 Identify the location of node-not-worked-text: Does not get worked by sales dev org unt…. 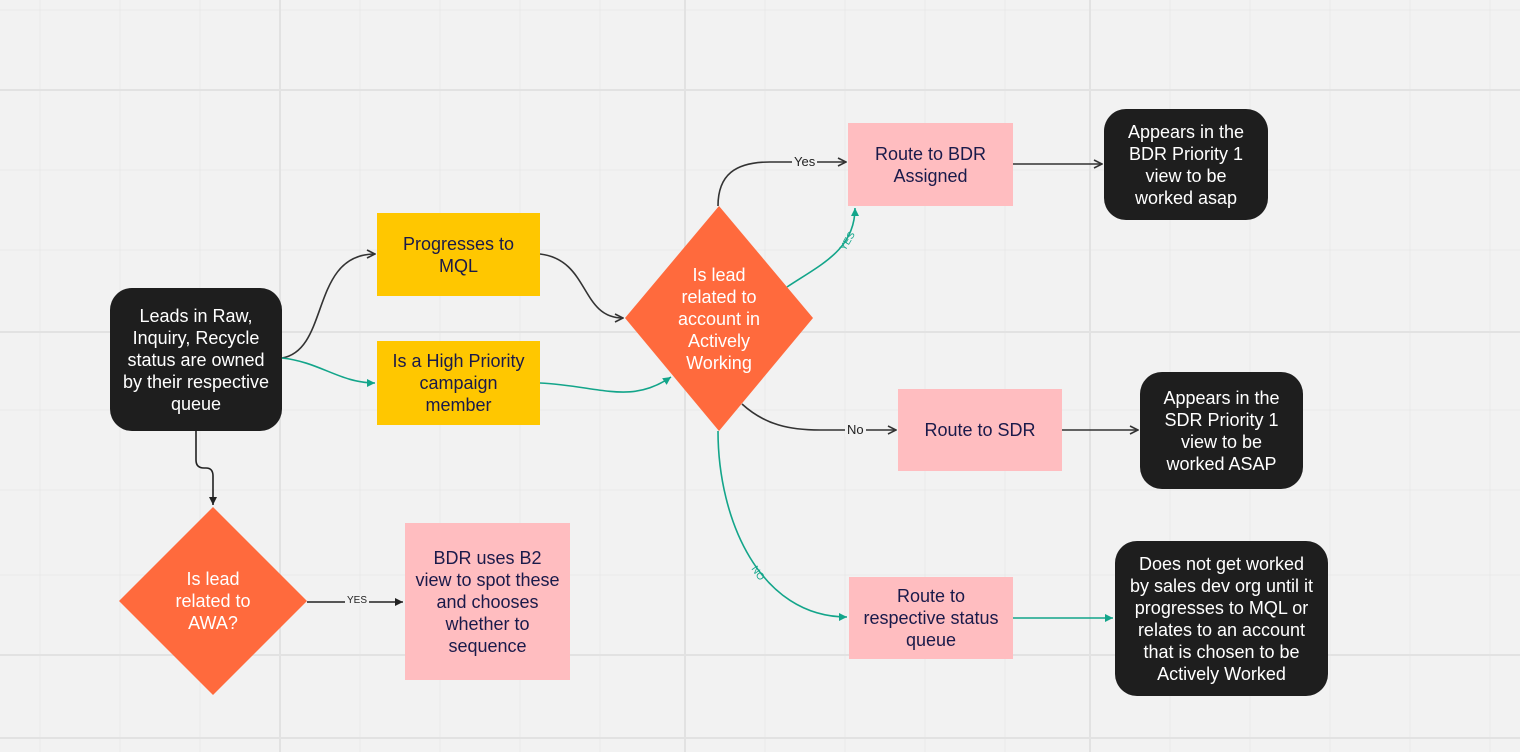
(1221, 618).